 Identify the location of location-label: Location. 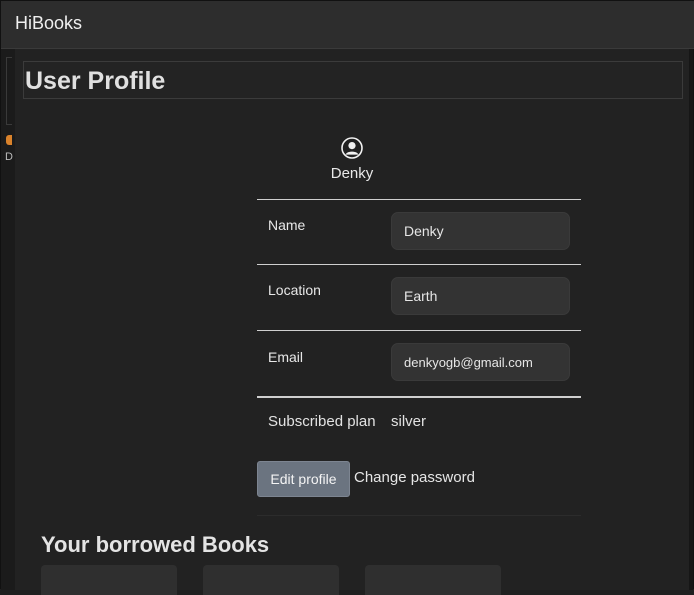
(294, 290).